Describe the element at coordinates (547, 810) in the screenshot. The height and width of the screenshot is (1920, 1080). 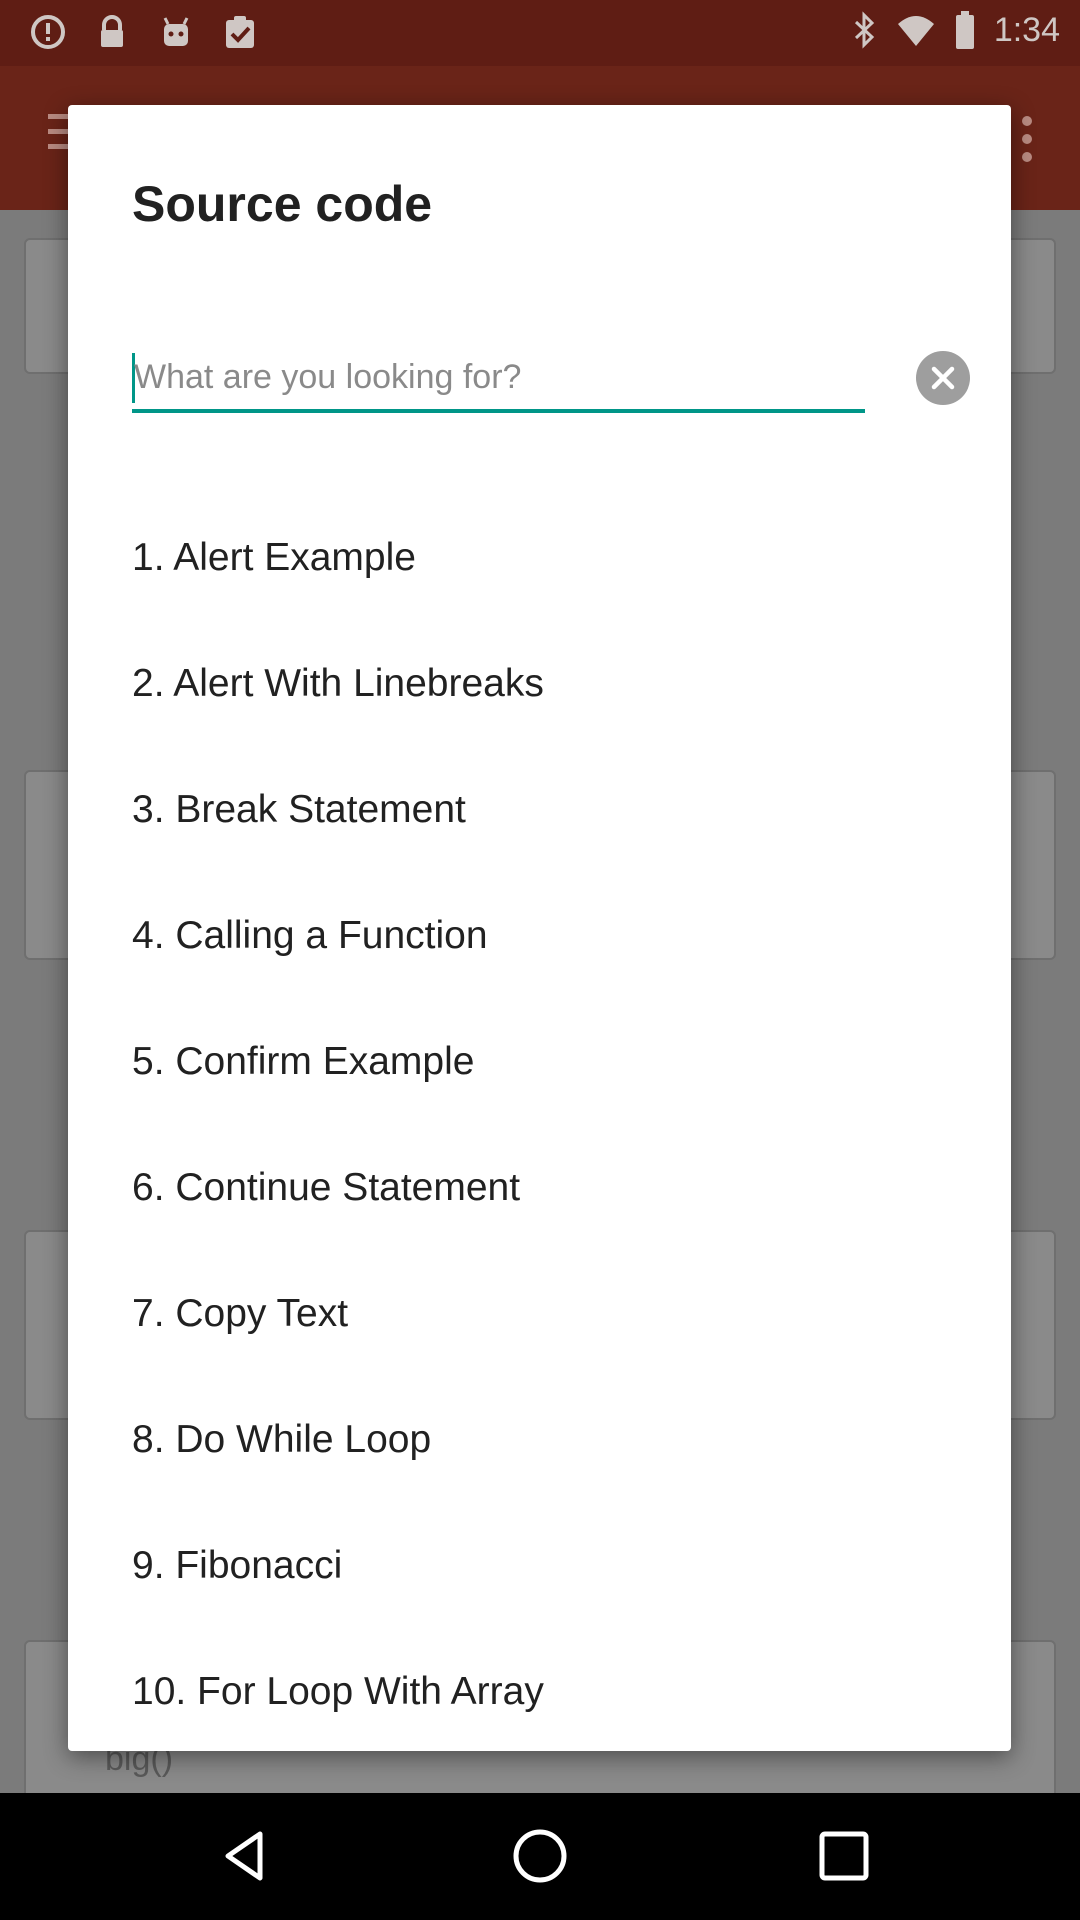
I see `list-item: 3. Break Statement` at that location.